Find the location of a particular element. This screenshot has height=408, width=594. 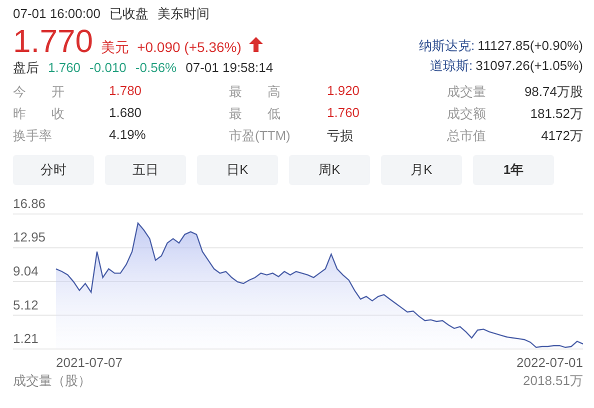

period-tab: 1年 is located at coordinates (513, 169).